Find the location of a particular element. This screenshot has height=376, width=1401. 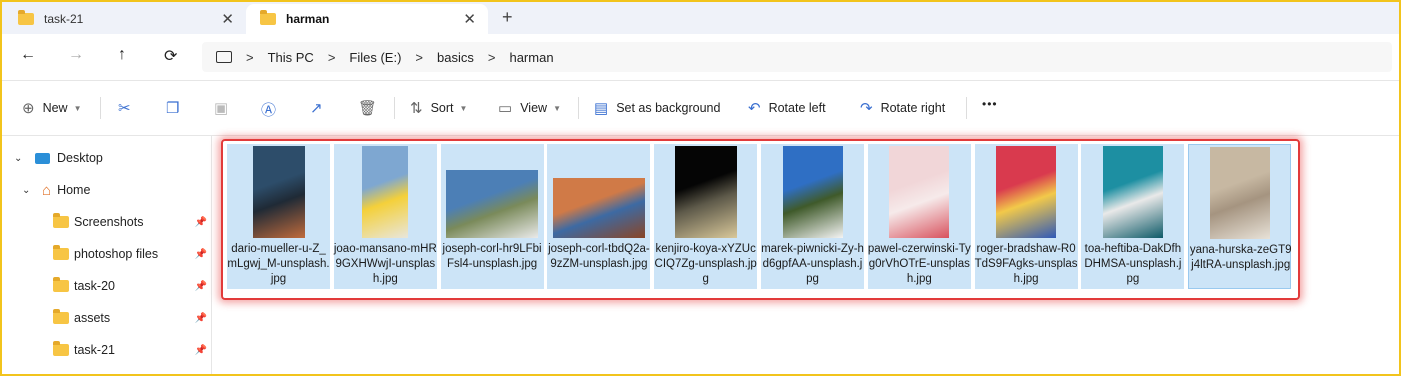

file-item: joseph-corl-hr9LFbiFsl4-unsplash.jpg is located at coordinates (492, 216).